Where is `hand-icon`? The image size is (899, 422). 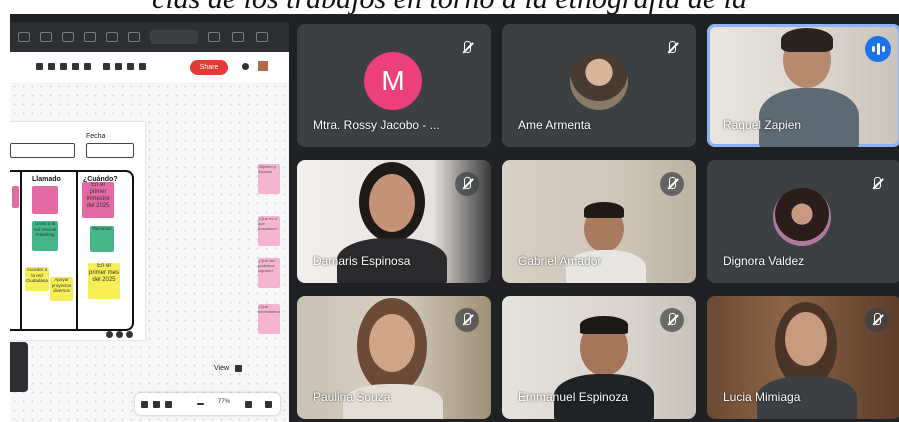
hand-icon is located at coordinates (144, 404).